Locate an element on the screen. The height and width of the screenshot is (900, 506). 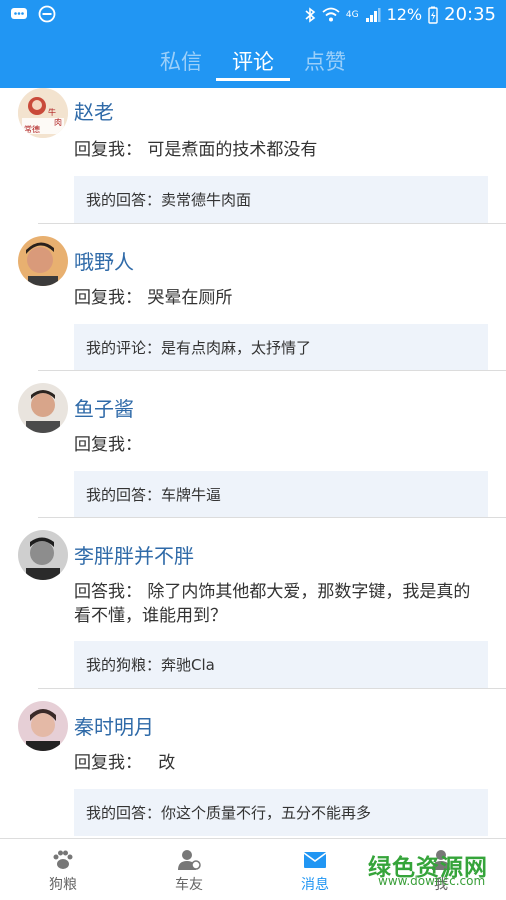
person-icon is located at coordinates (189, 860).